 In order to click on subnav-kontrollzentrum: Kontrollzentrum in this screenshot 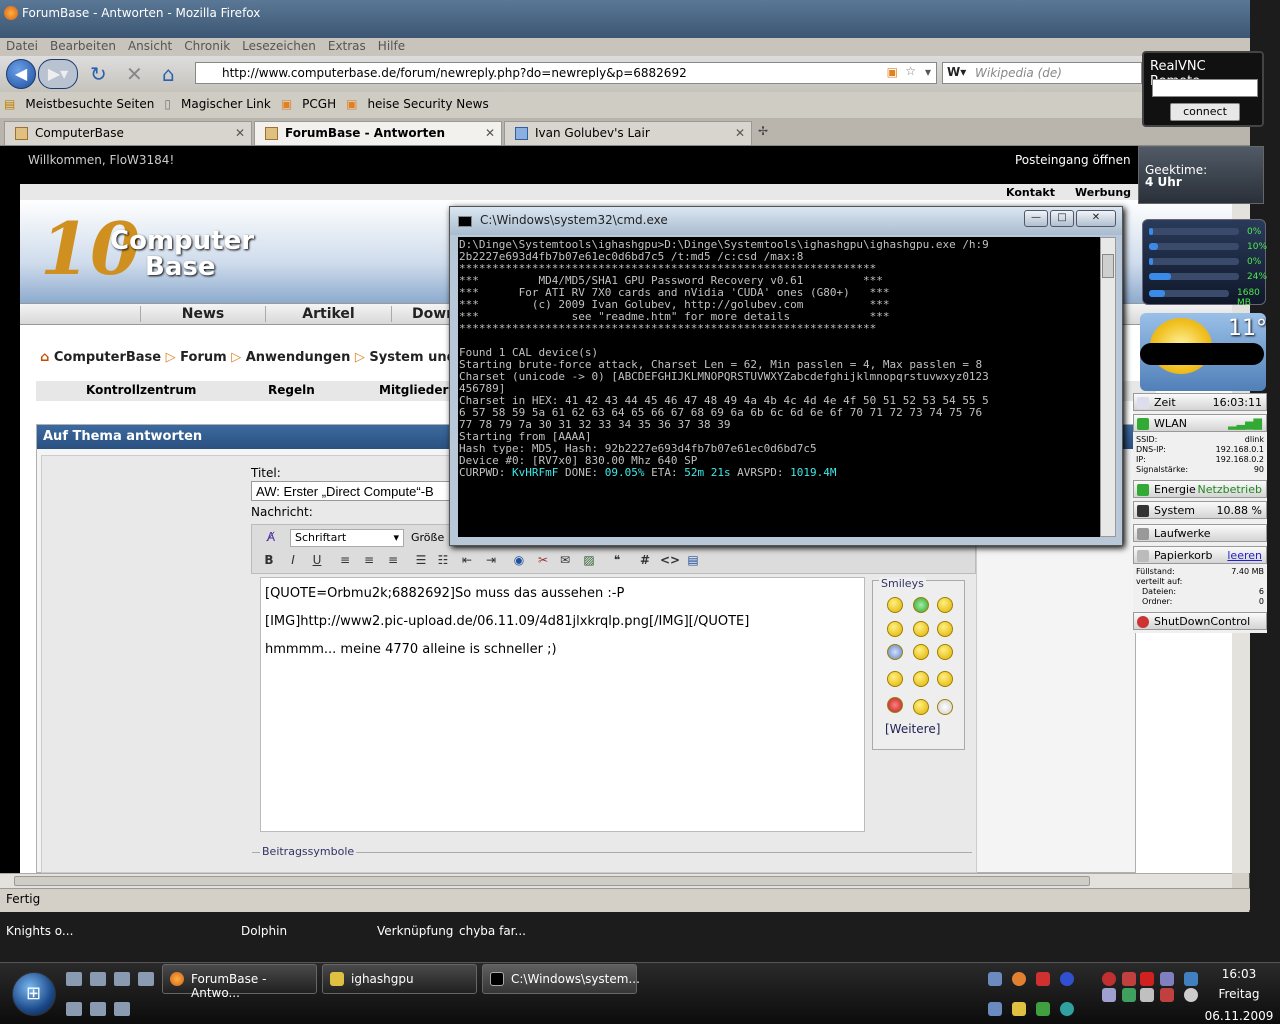, I will do `click(141, 390)`.